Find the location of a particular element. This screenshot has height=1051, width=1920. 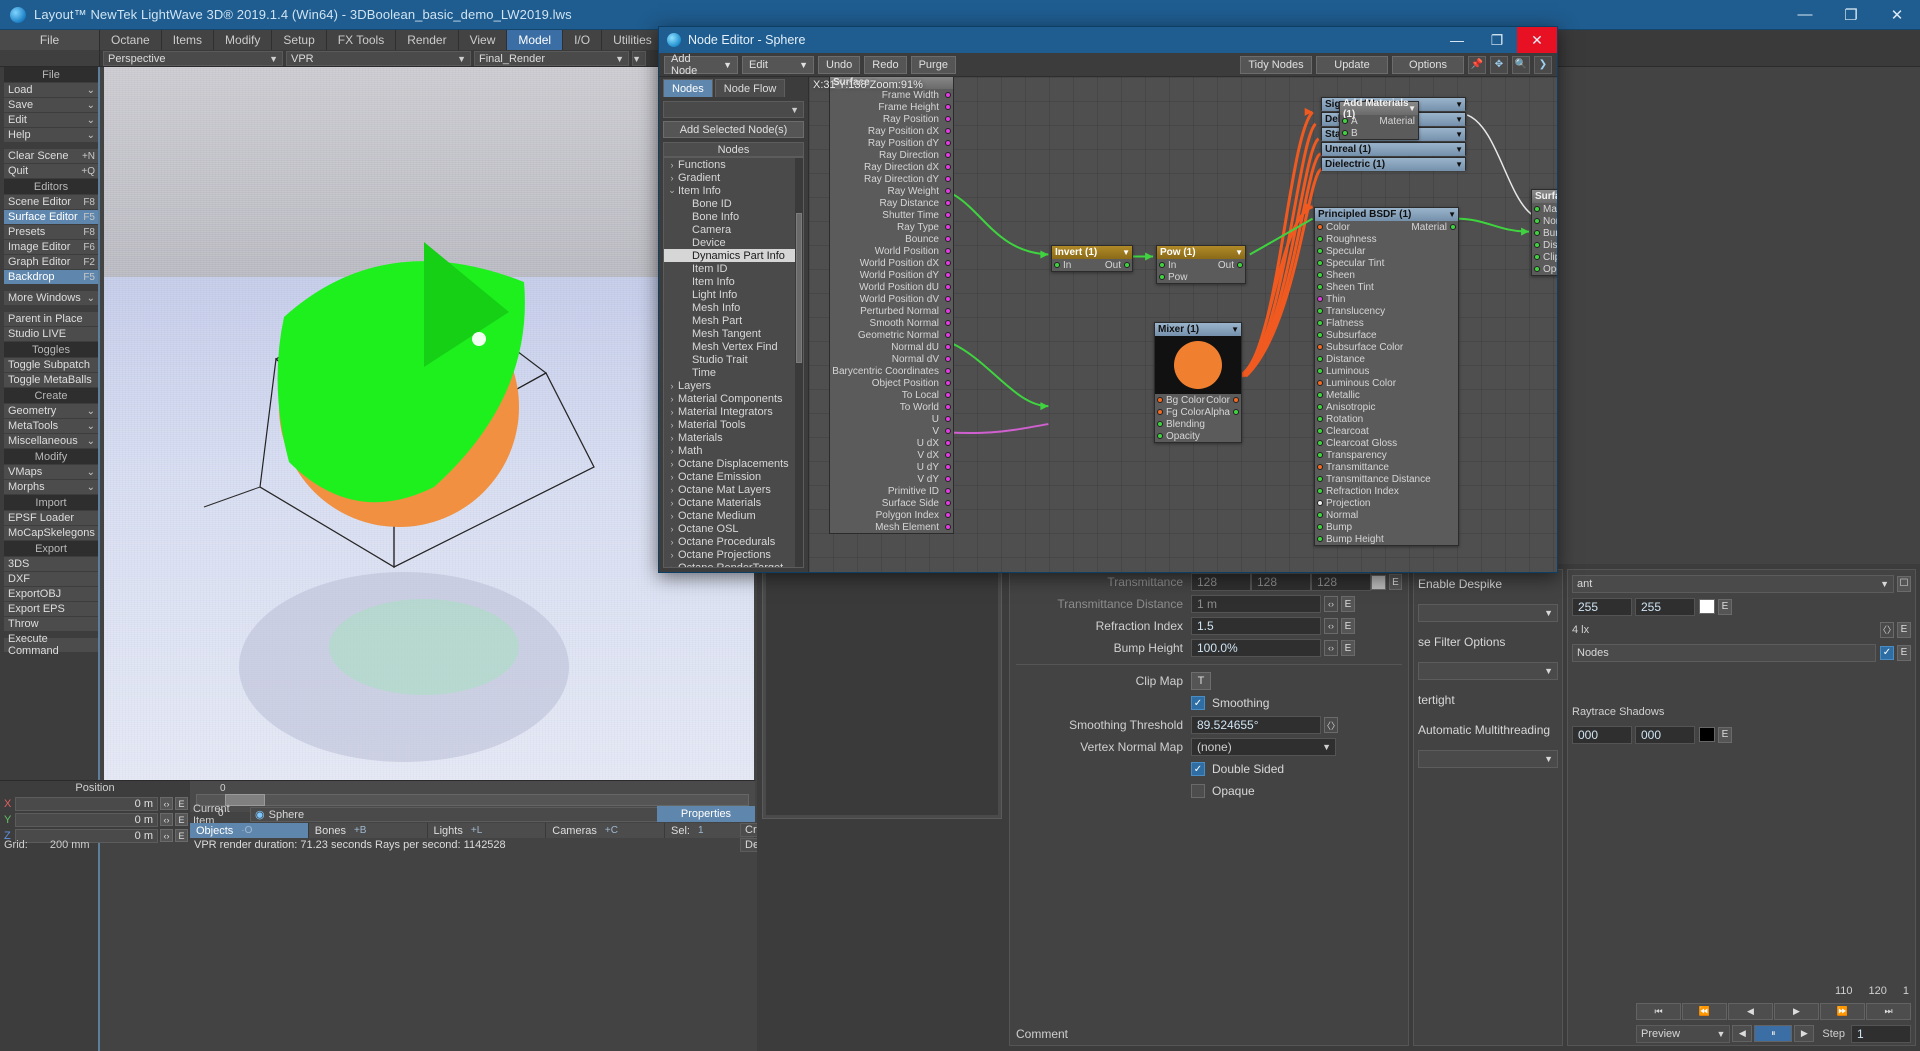

sidebar-item-geometry: Geometry ⌄ is located at coordinates (51, 411).